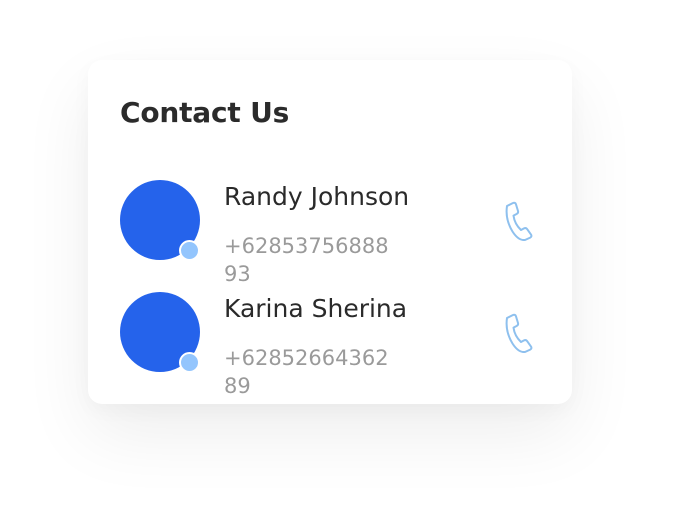 This screenshot has height=516, width=700. What do you see at coordinates (306, 260) in the screenshot?
I see `contact-phone: +6285375688893` at bounding box center [306, 260].